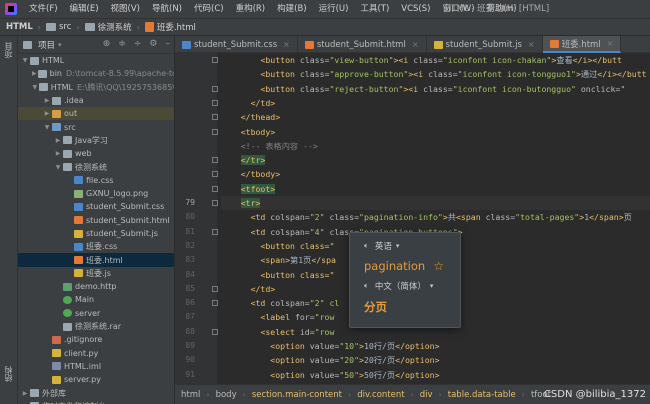  I want to click on tree-item: 徐测系统.rar, so click(96, 326).